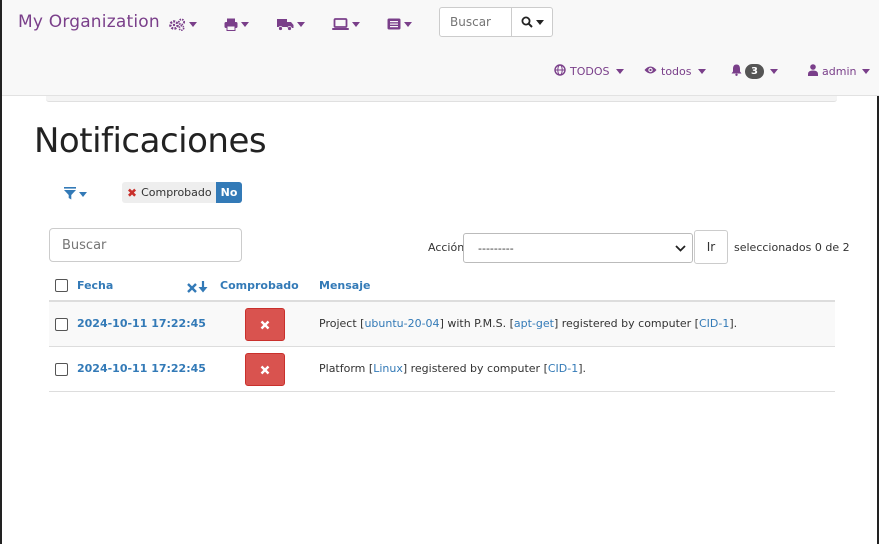 Image resolution: width=879 pixels, height=544 pixels. What do you see at coordinates (177, 24) in the screenshot?
I see `cogs-icon` at bounding box center [177, 24].